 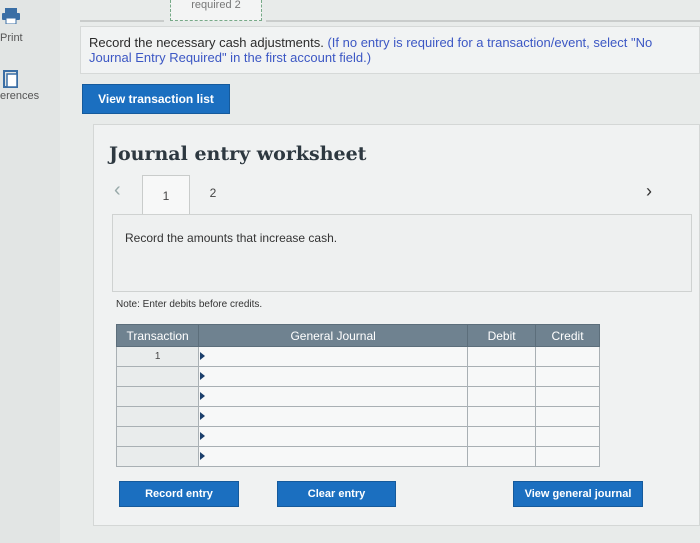 I want to click on header-general-journal: General Journal, so click(x=333, y=335).